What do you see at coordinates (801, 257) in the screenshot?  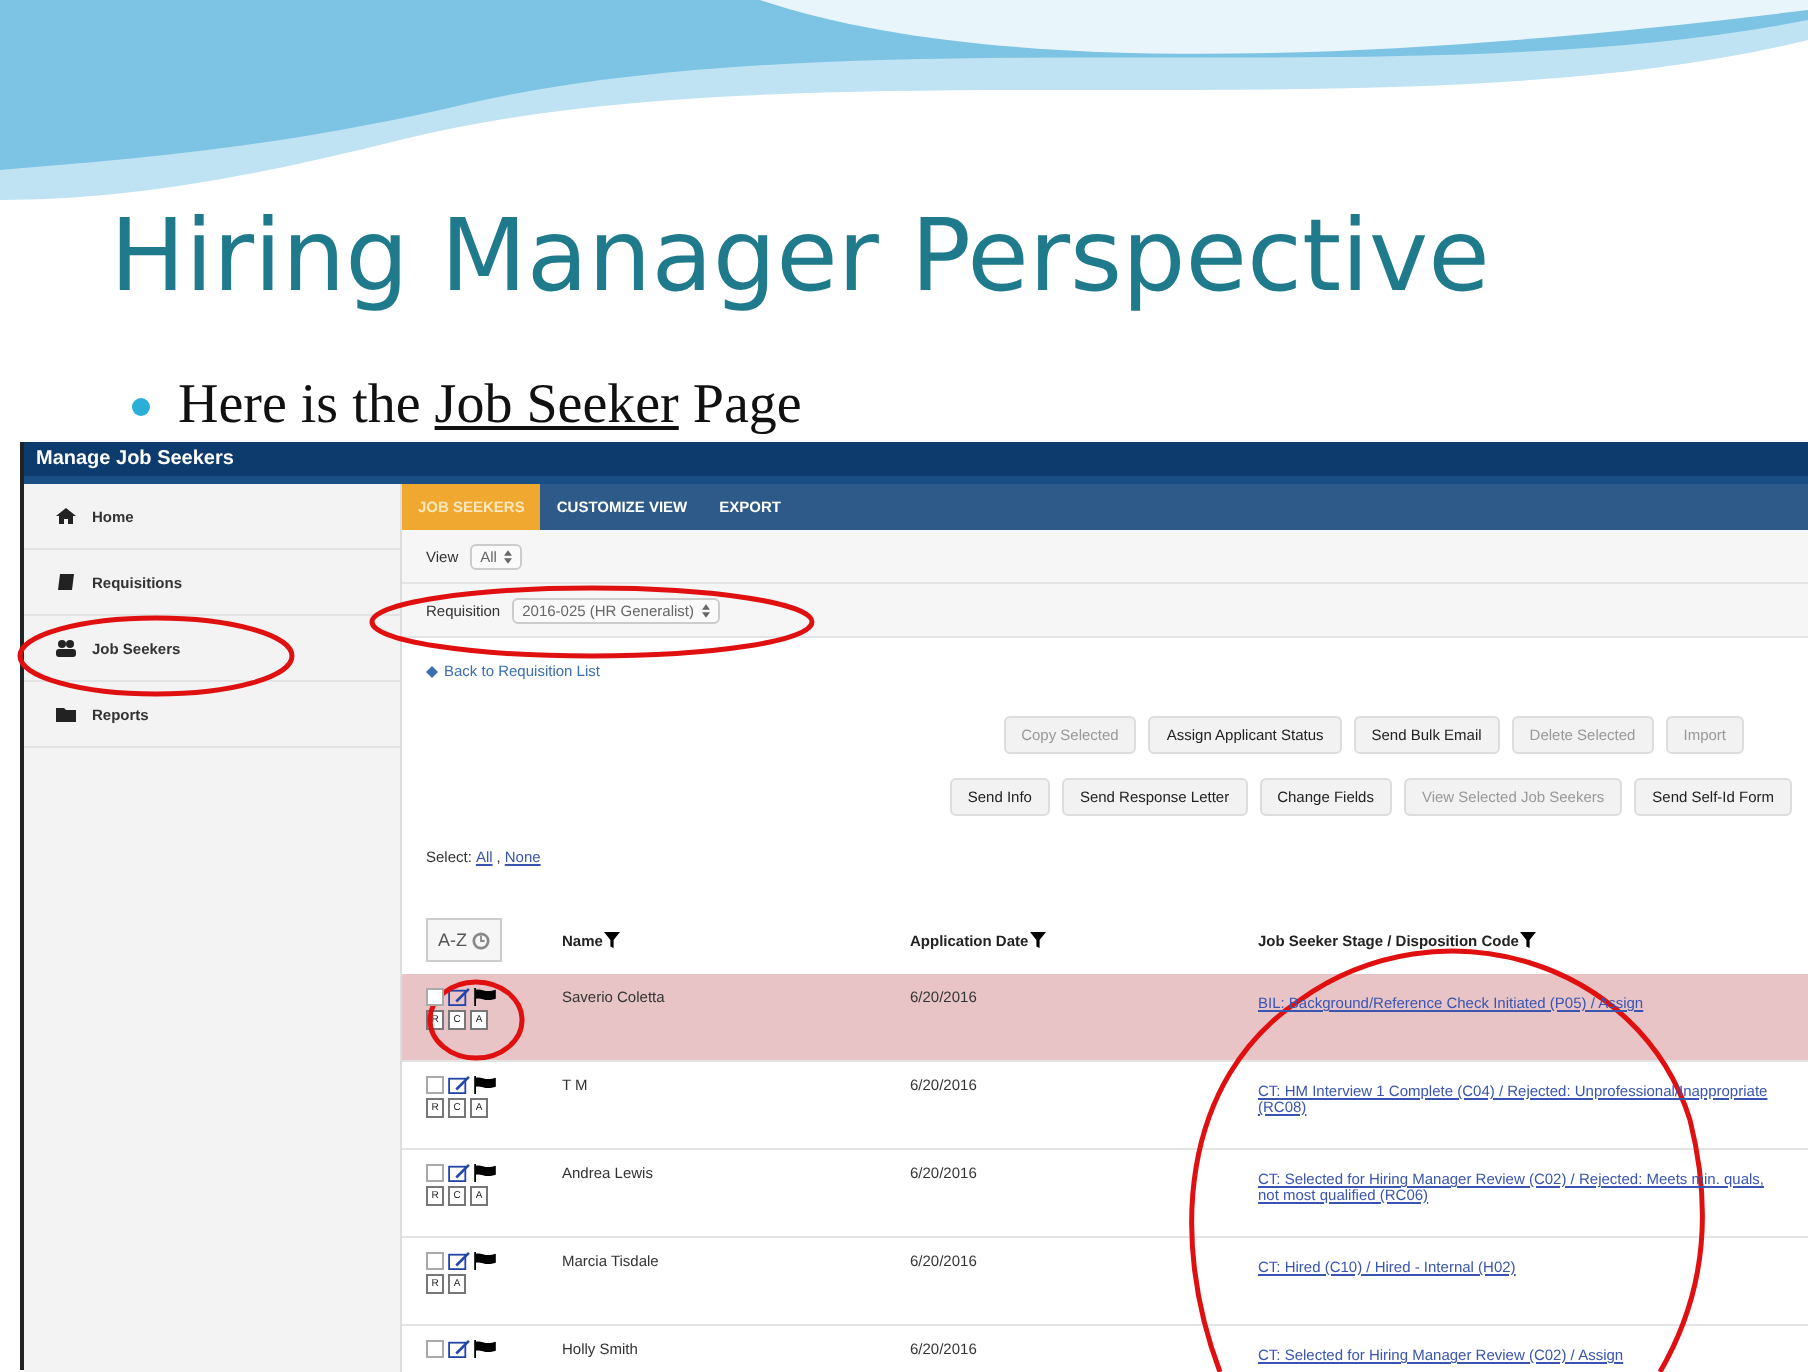 I see `slide-title: Hiring Manager Perspective` at bounding box center [801, 257].